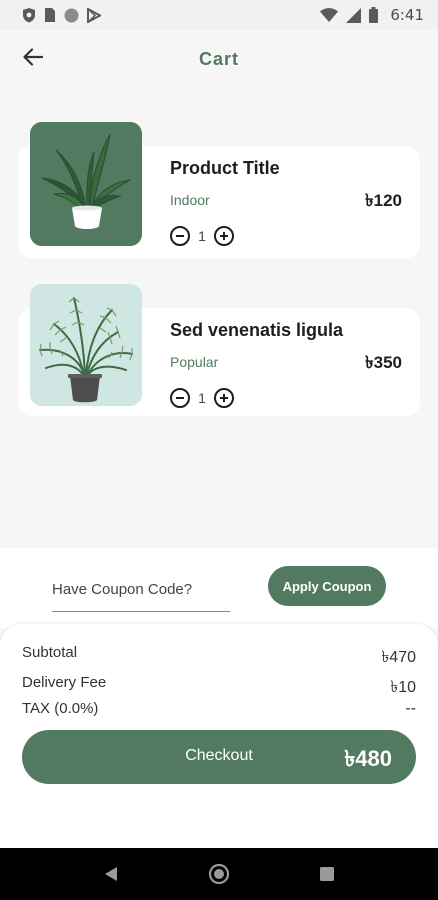 Image resolution: width=438 pixels, height=900 pixels. I want to click on subtotal-row: Subtotal ৳470, so click(219, 657).